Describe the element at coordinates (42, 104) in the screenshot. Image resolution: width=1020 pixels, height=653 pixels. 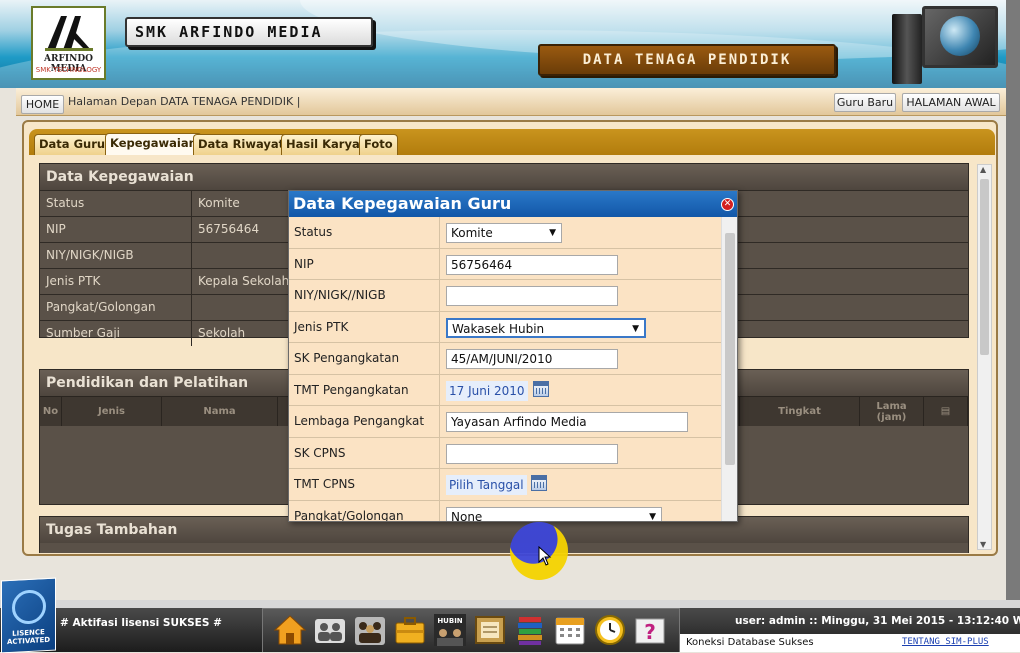
I see `home-button: HOME` at that location.